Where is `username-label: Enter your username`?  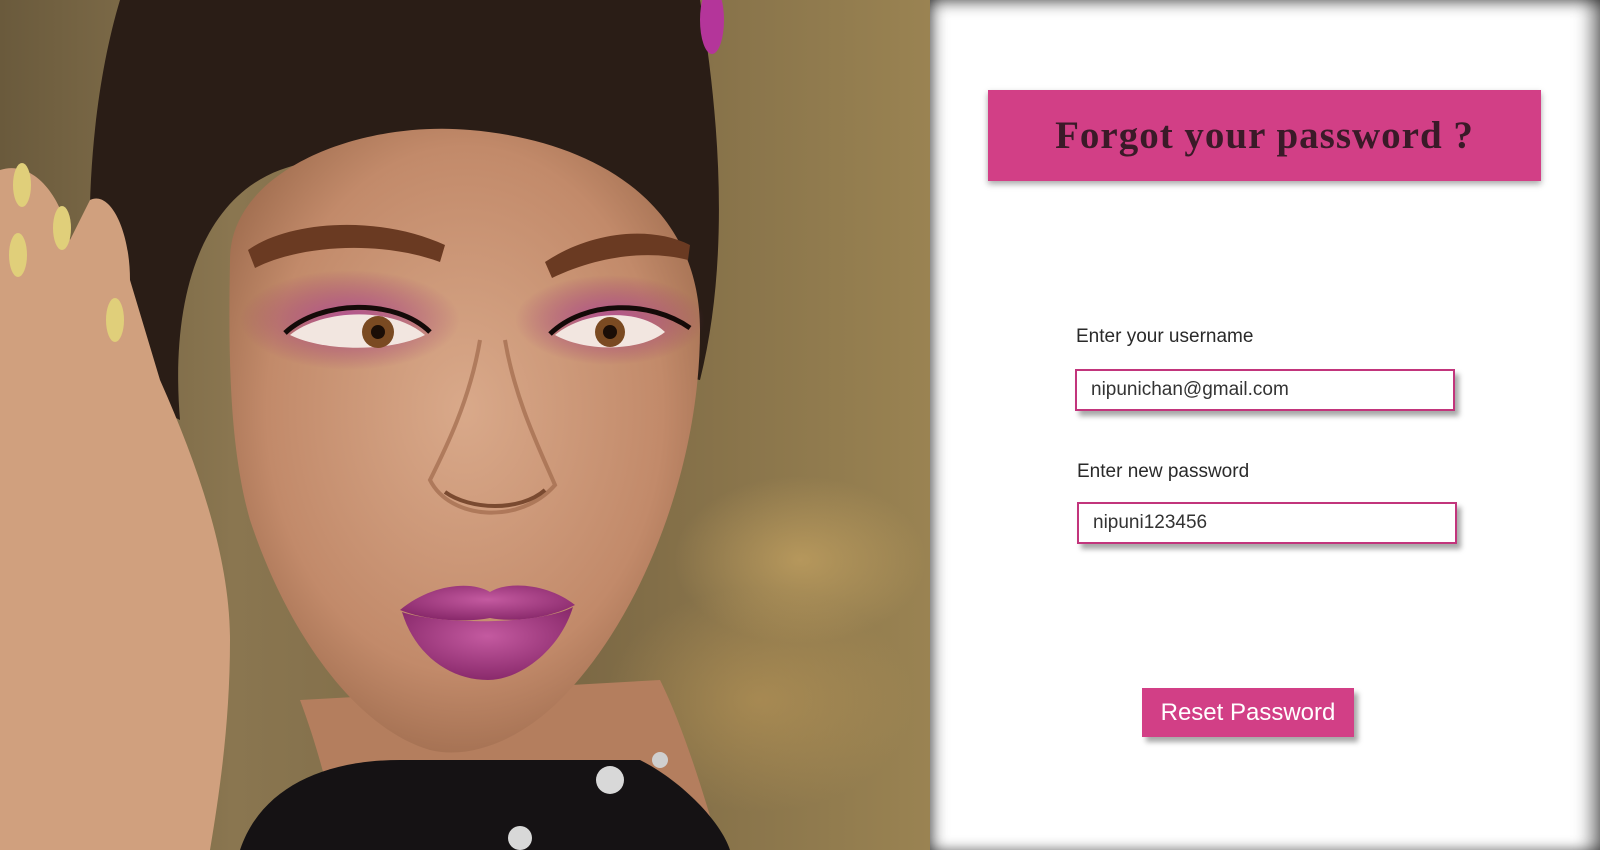
username-label: Enter your username is located at coordinates (1165, 336).